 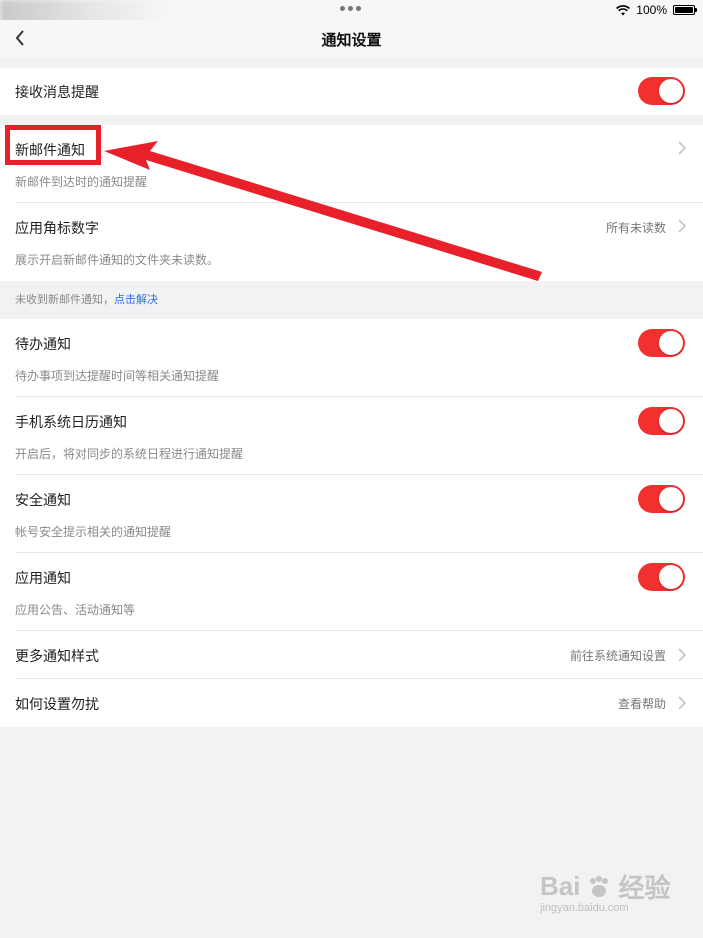 I want to click on status-bar: 100%, so click(x=351, y=19).